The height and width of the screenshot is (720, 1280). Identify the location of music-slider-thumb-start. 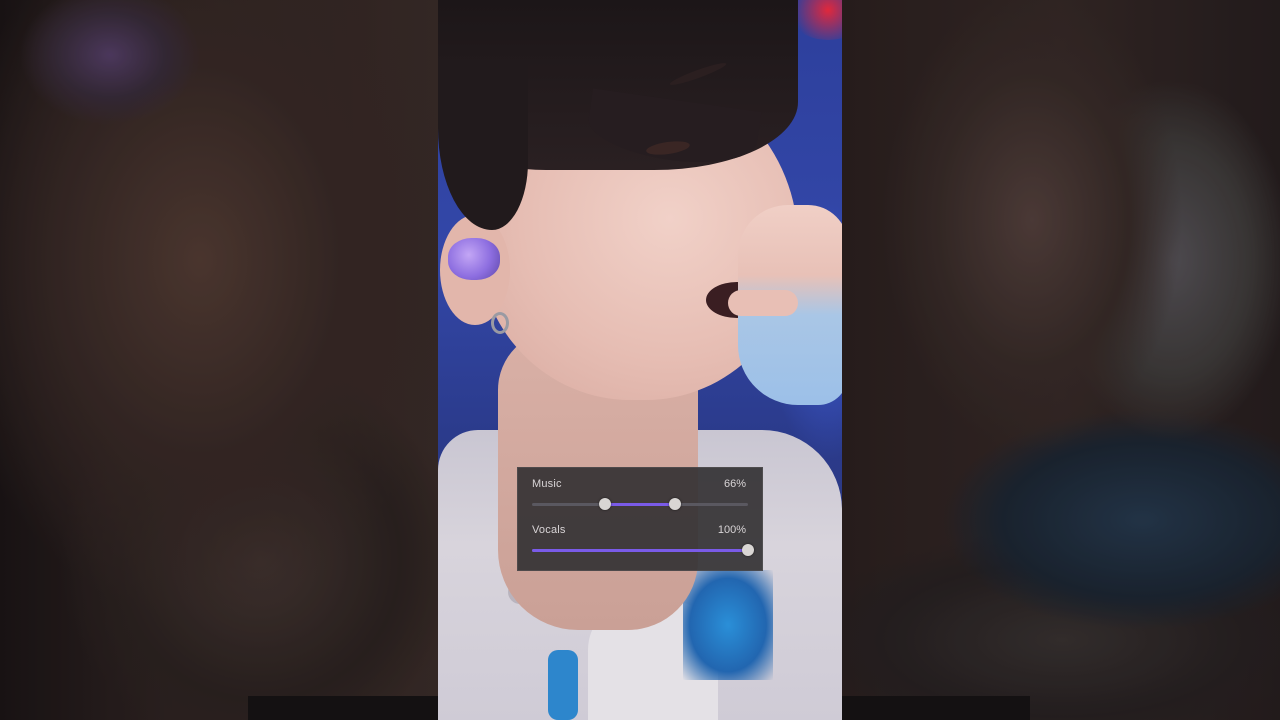
(605, 504).